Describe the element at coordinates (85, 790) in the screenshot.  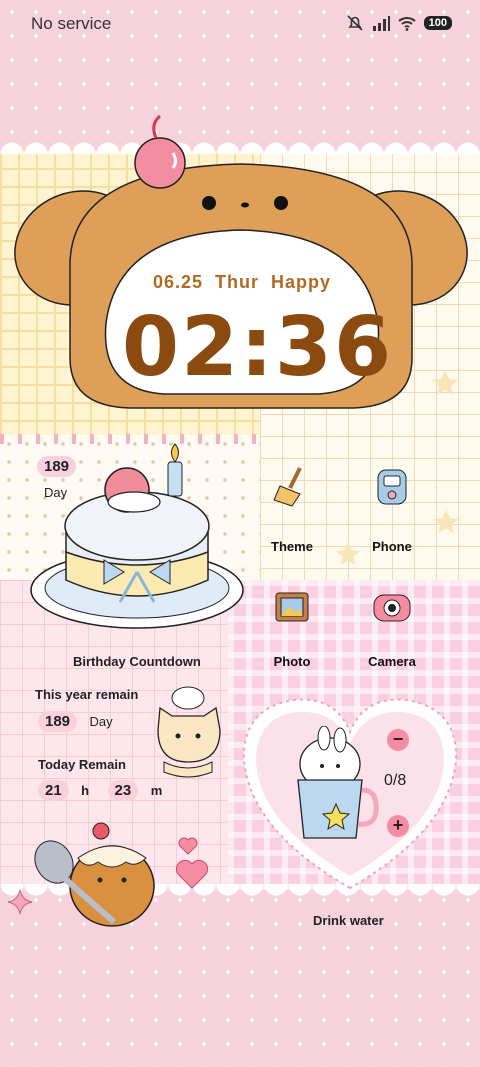
I see `hours-unit: h` at that location.